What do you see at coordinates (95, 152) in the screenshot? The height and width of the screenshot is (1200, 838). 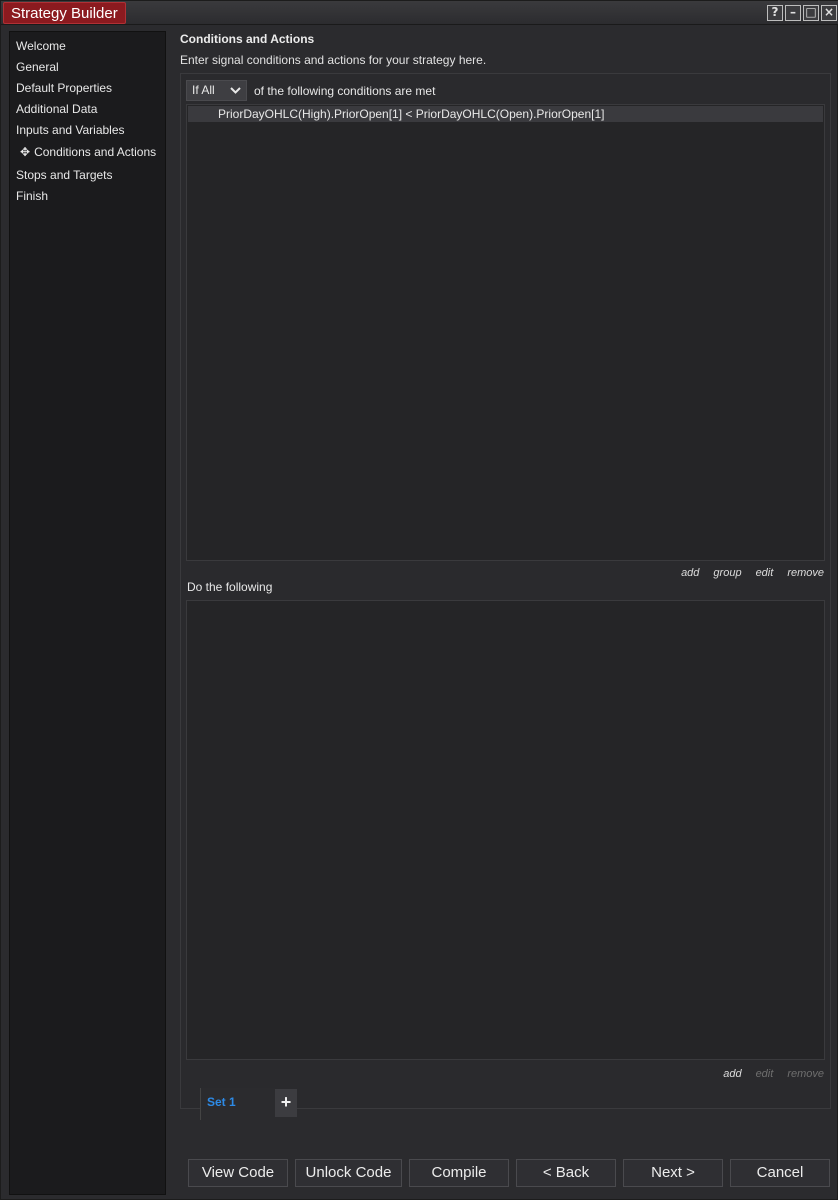 I see `sidebar-item-label: Conditions and Actions` at bounding box center [95, 152].